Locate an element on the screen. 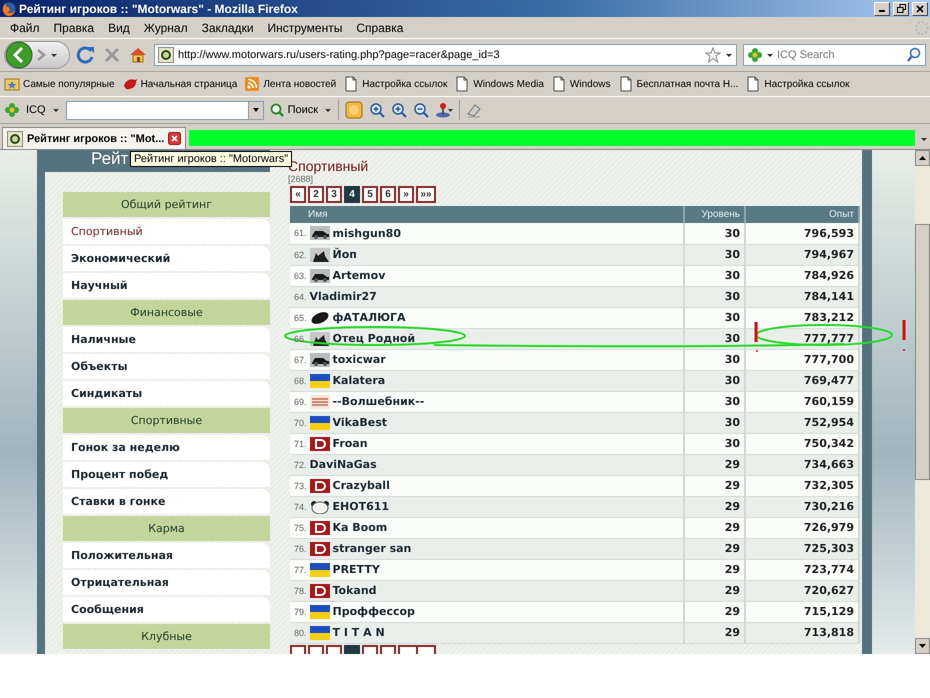 This screenshot has height=698, width=930. page-button: » is located at coordinates (406, 194).